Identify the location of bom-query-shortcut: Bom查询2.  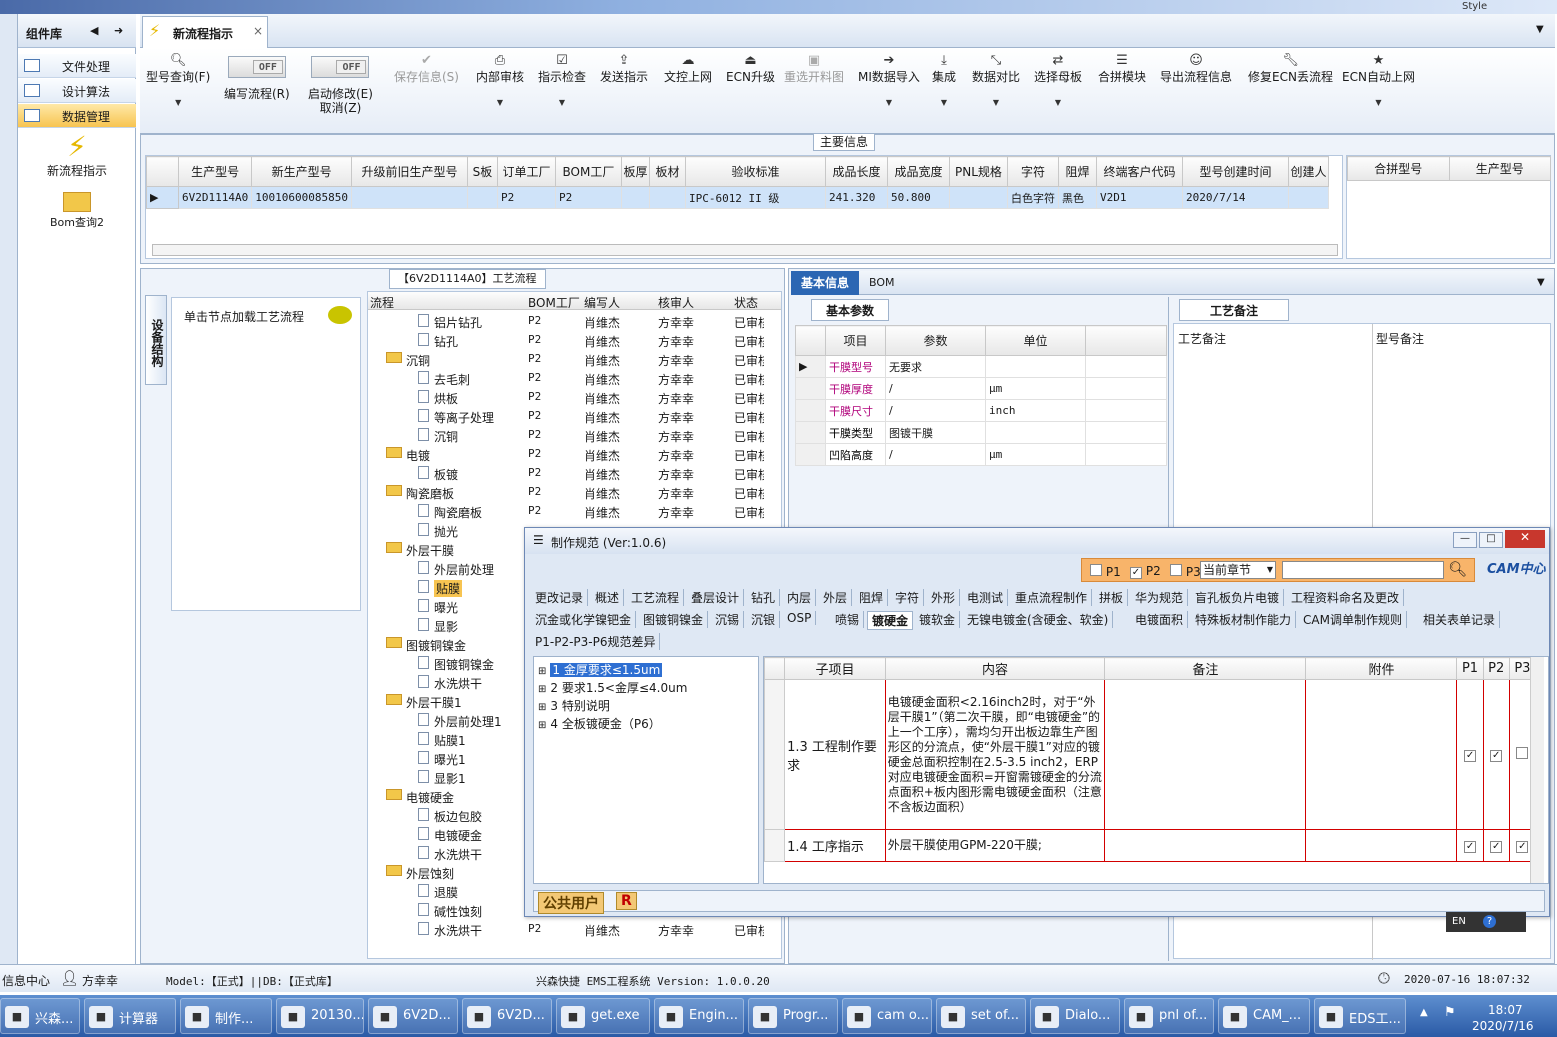
(77, 213).